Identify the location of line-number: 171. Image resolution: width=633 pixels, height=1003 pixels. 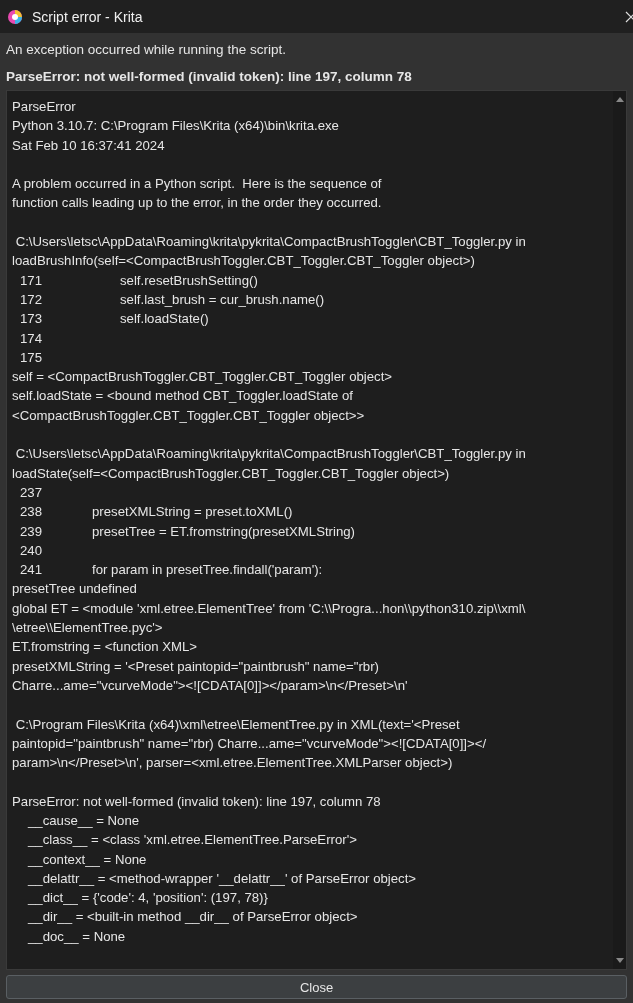
(31, 280).